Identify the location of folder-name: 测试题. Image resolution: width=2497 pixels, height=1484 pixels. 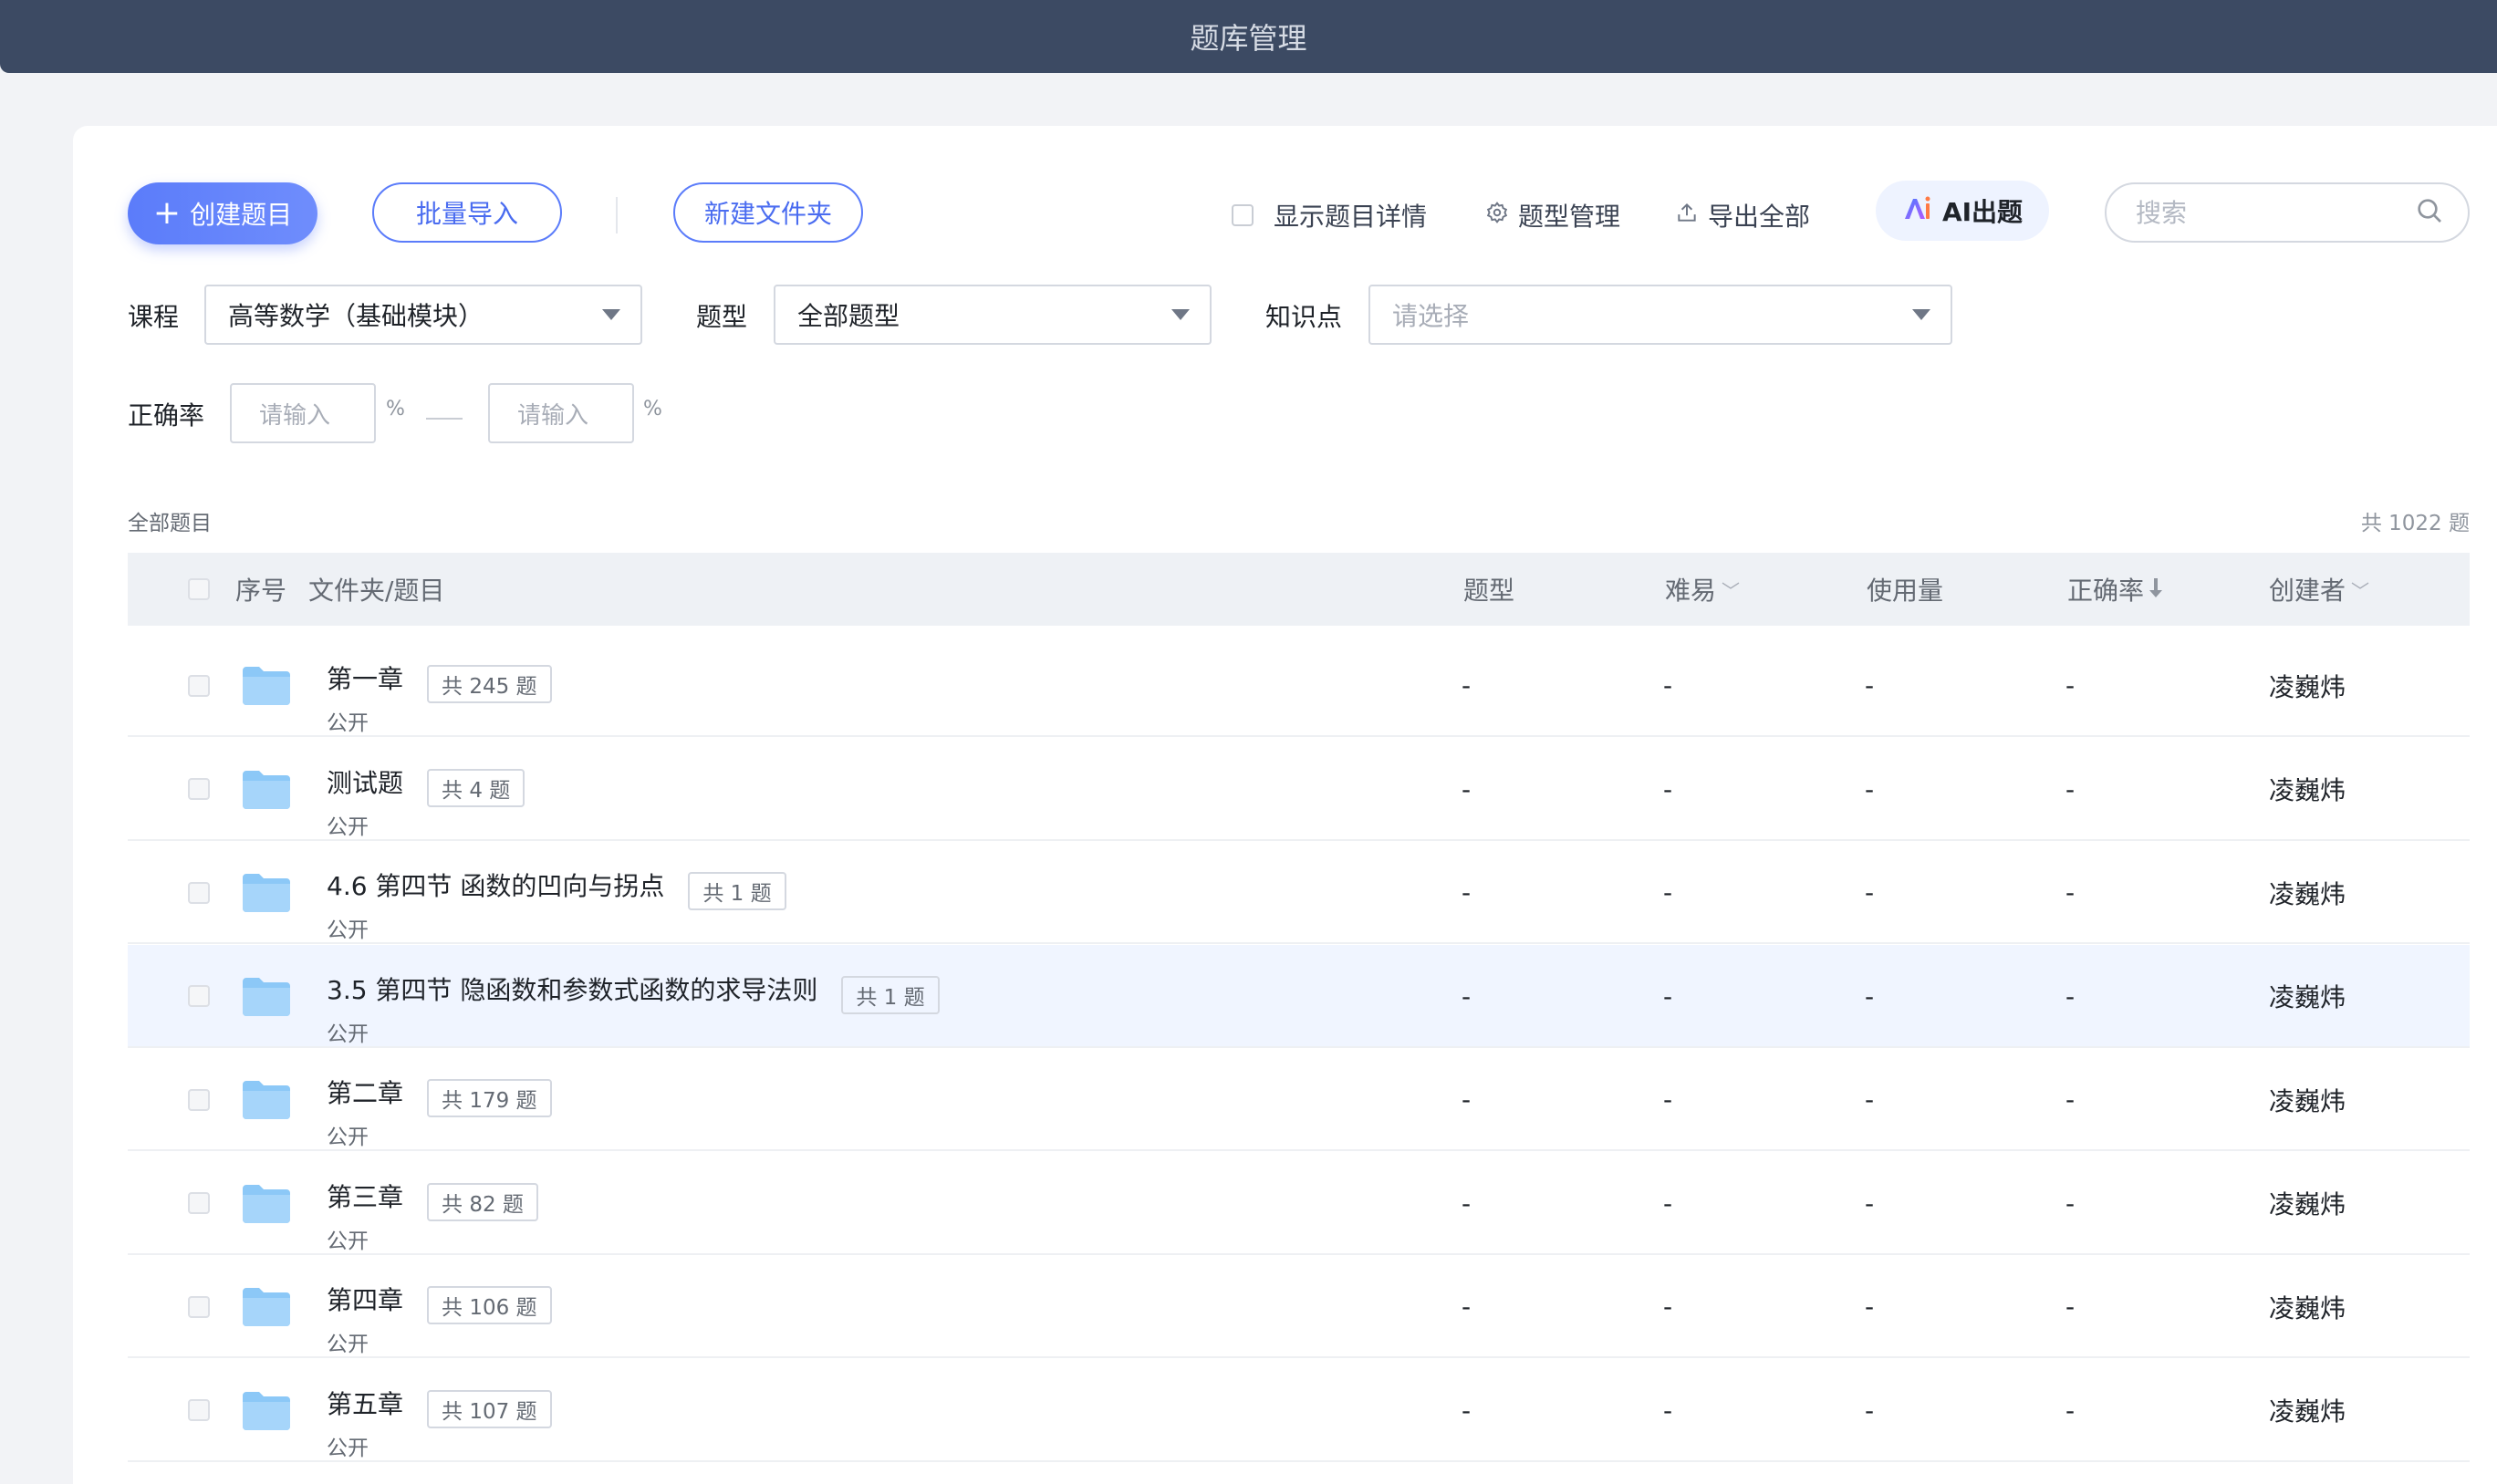
(365, 782).